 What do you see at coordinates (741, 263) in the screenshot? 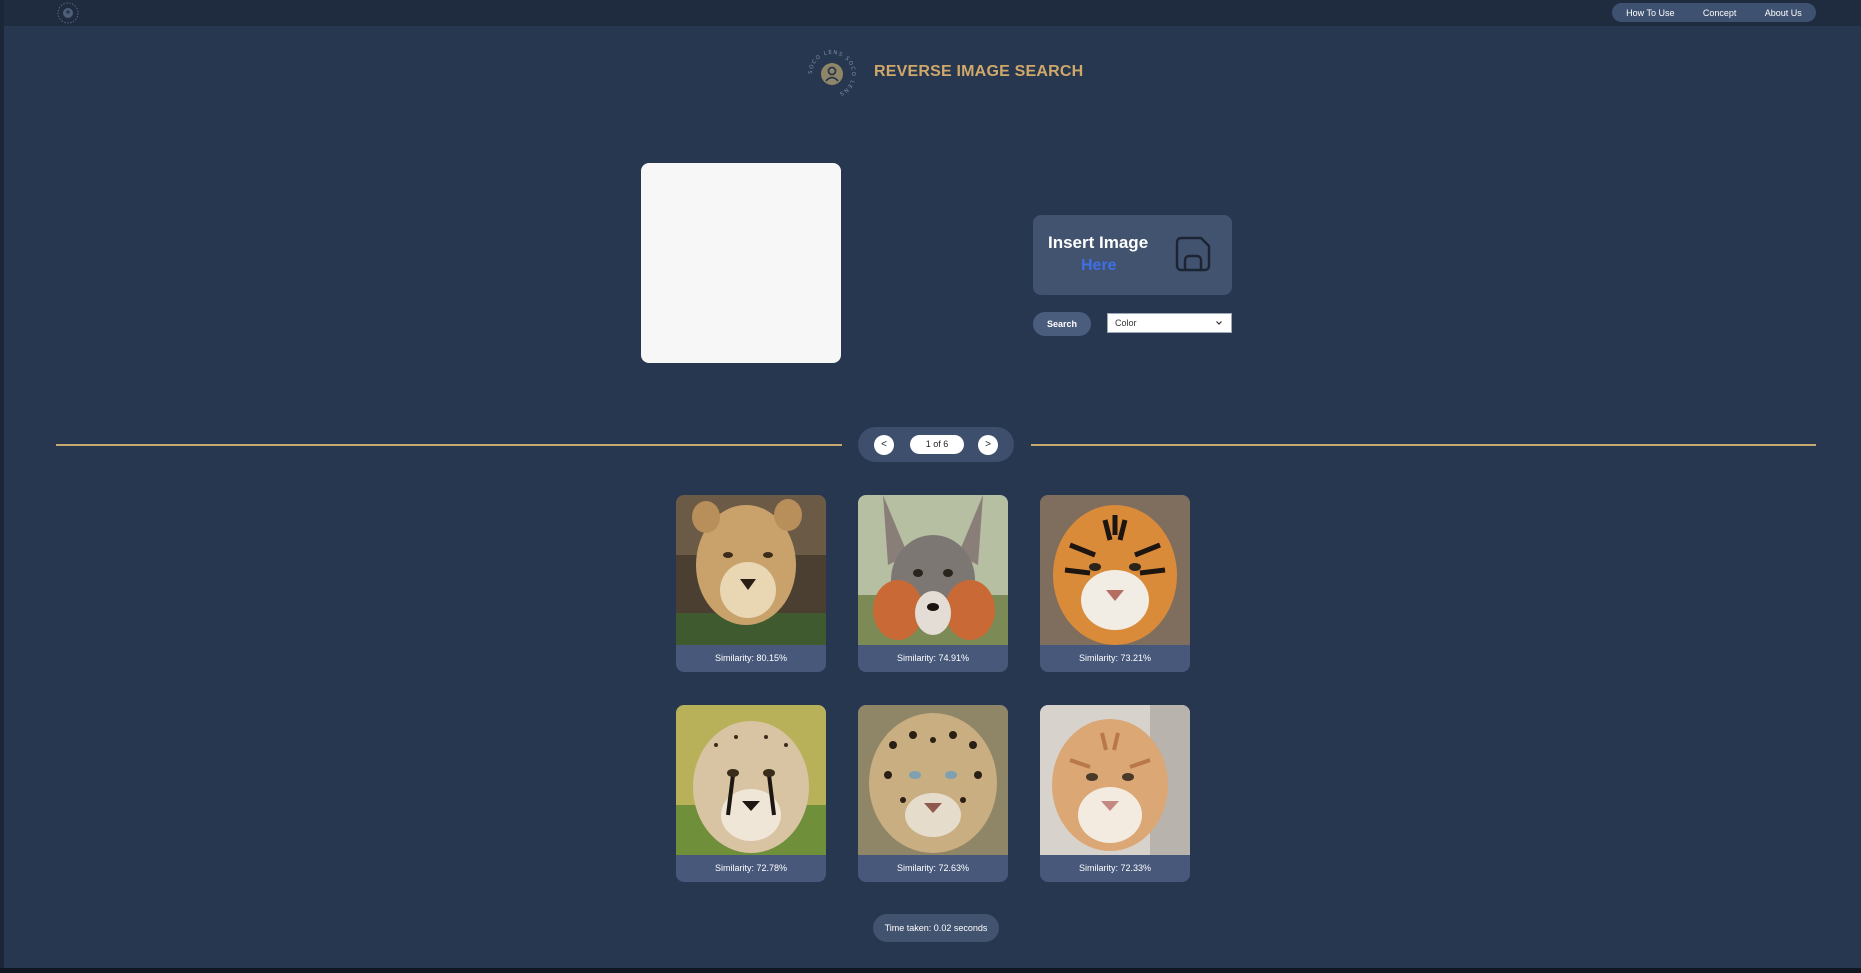
I see `query-image-preview` at bounding box center [741, 263].